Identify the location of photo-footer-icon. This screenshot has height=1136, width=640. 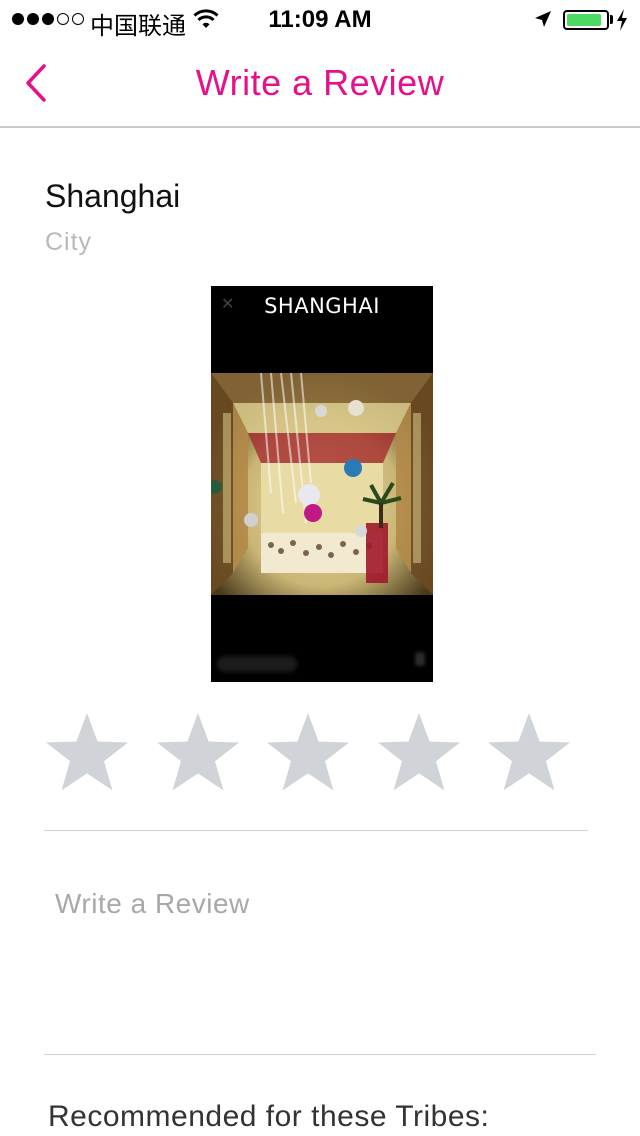
(420, 659).